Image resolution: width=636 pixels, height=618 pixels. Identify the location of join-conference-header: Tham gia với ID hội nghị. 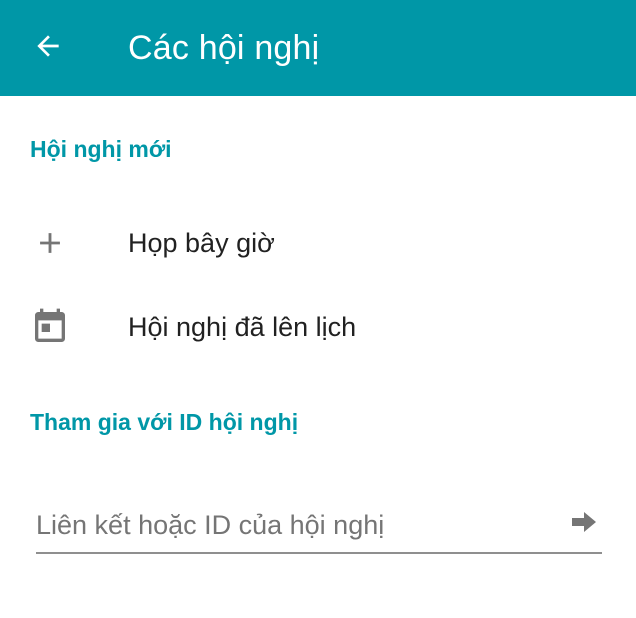
(164, 422).